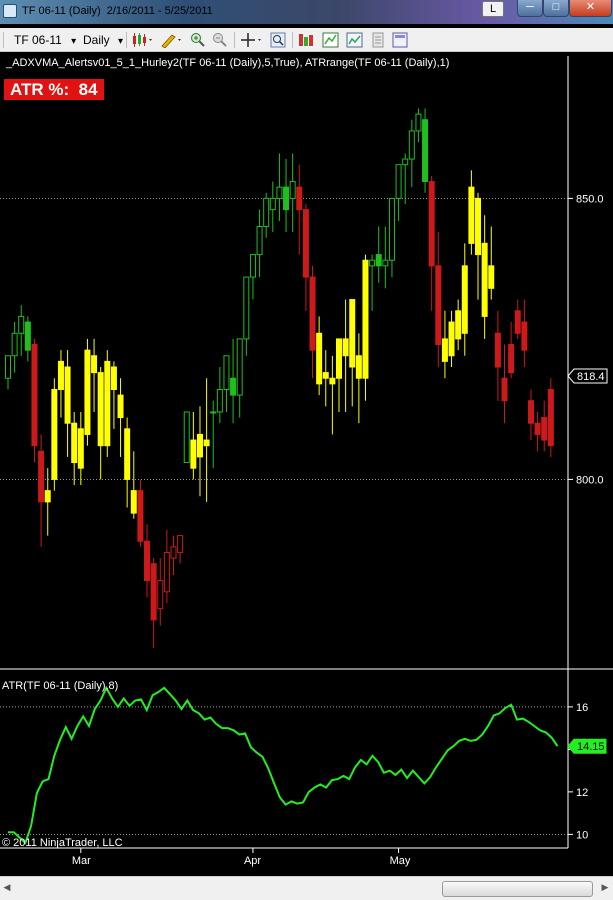 The height and width of the screenshot is (900, 613). I want to click on magnifier-icon, so click(278, 40).